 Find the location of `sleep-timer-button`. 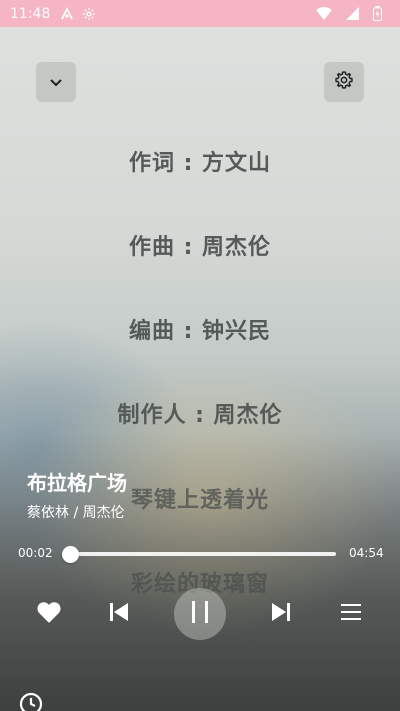

sleep-timer-button is located at coordinates (31, 701).